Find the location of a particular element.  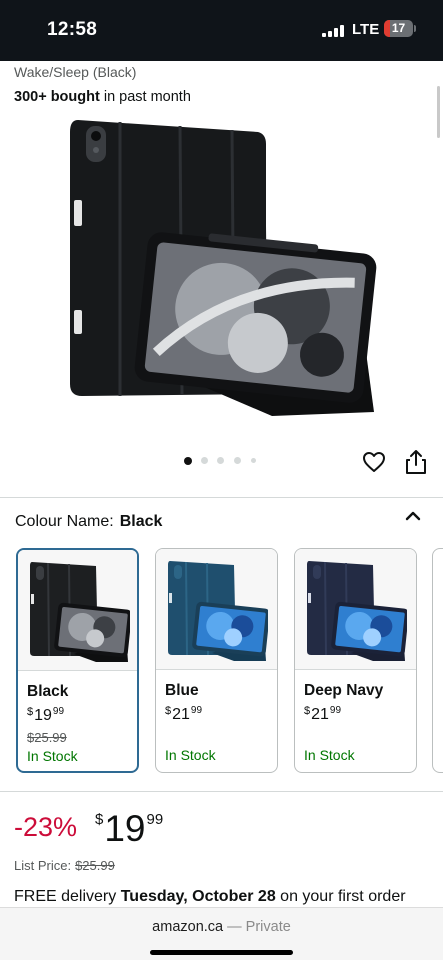

share-icon is located at coordinates (416, 462).